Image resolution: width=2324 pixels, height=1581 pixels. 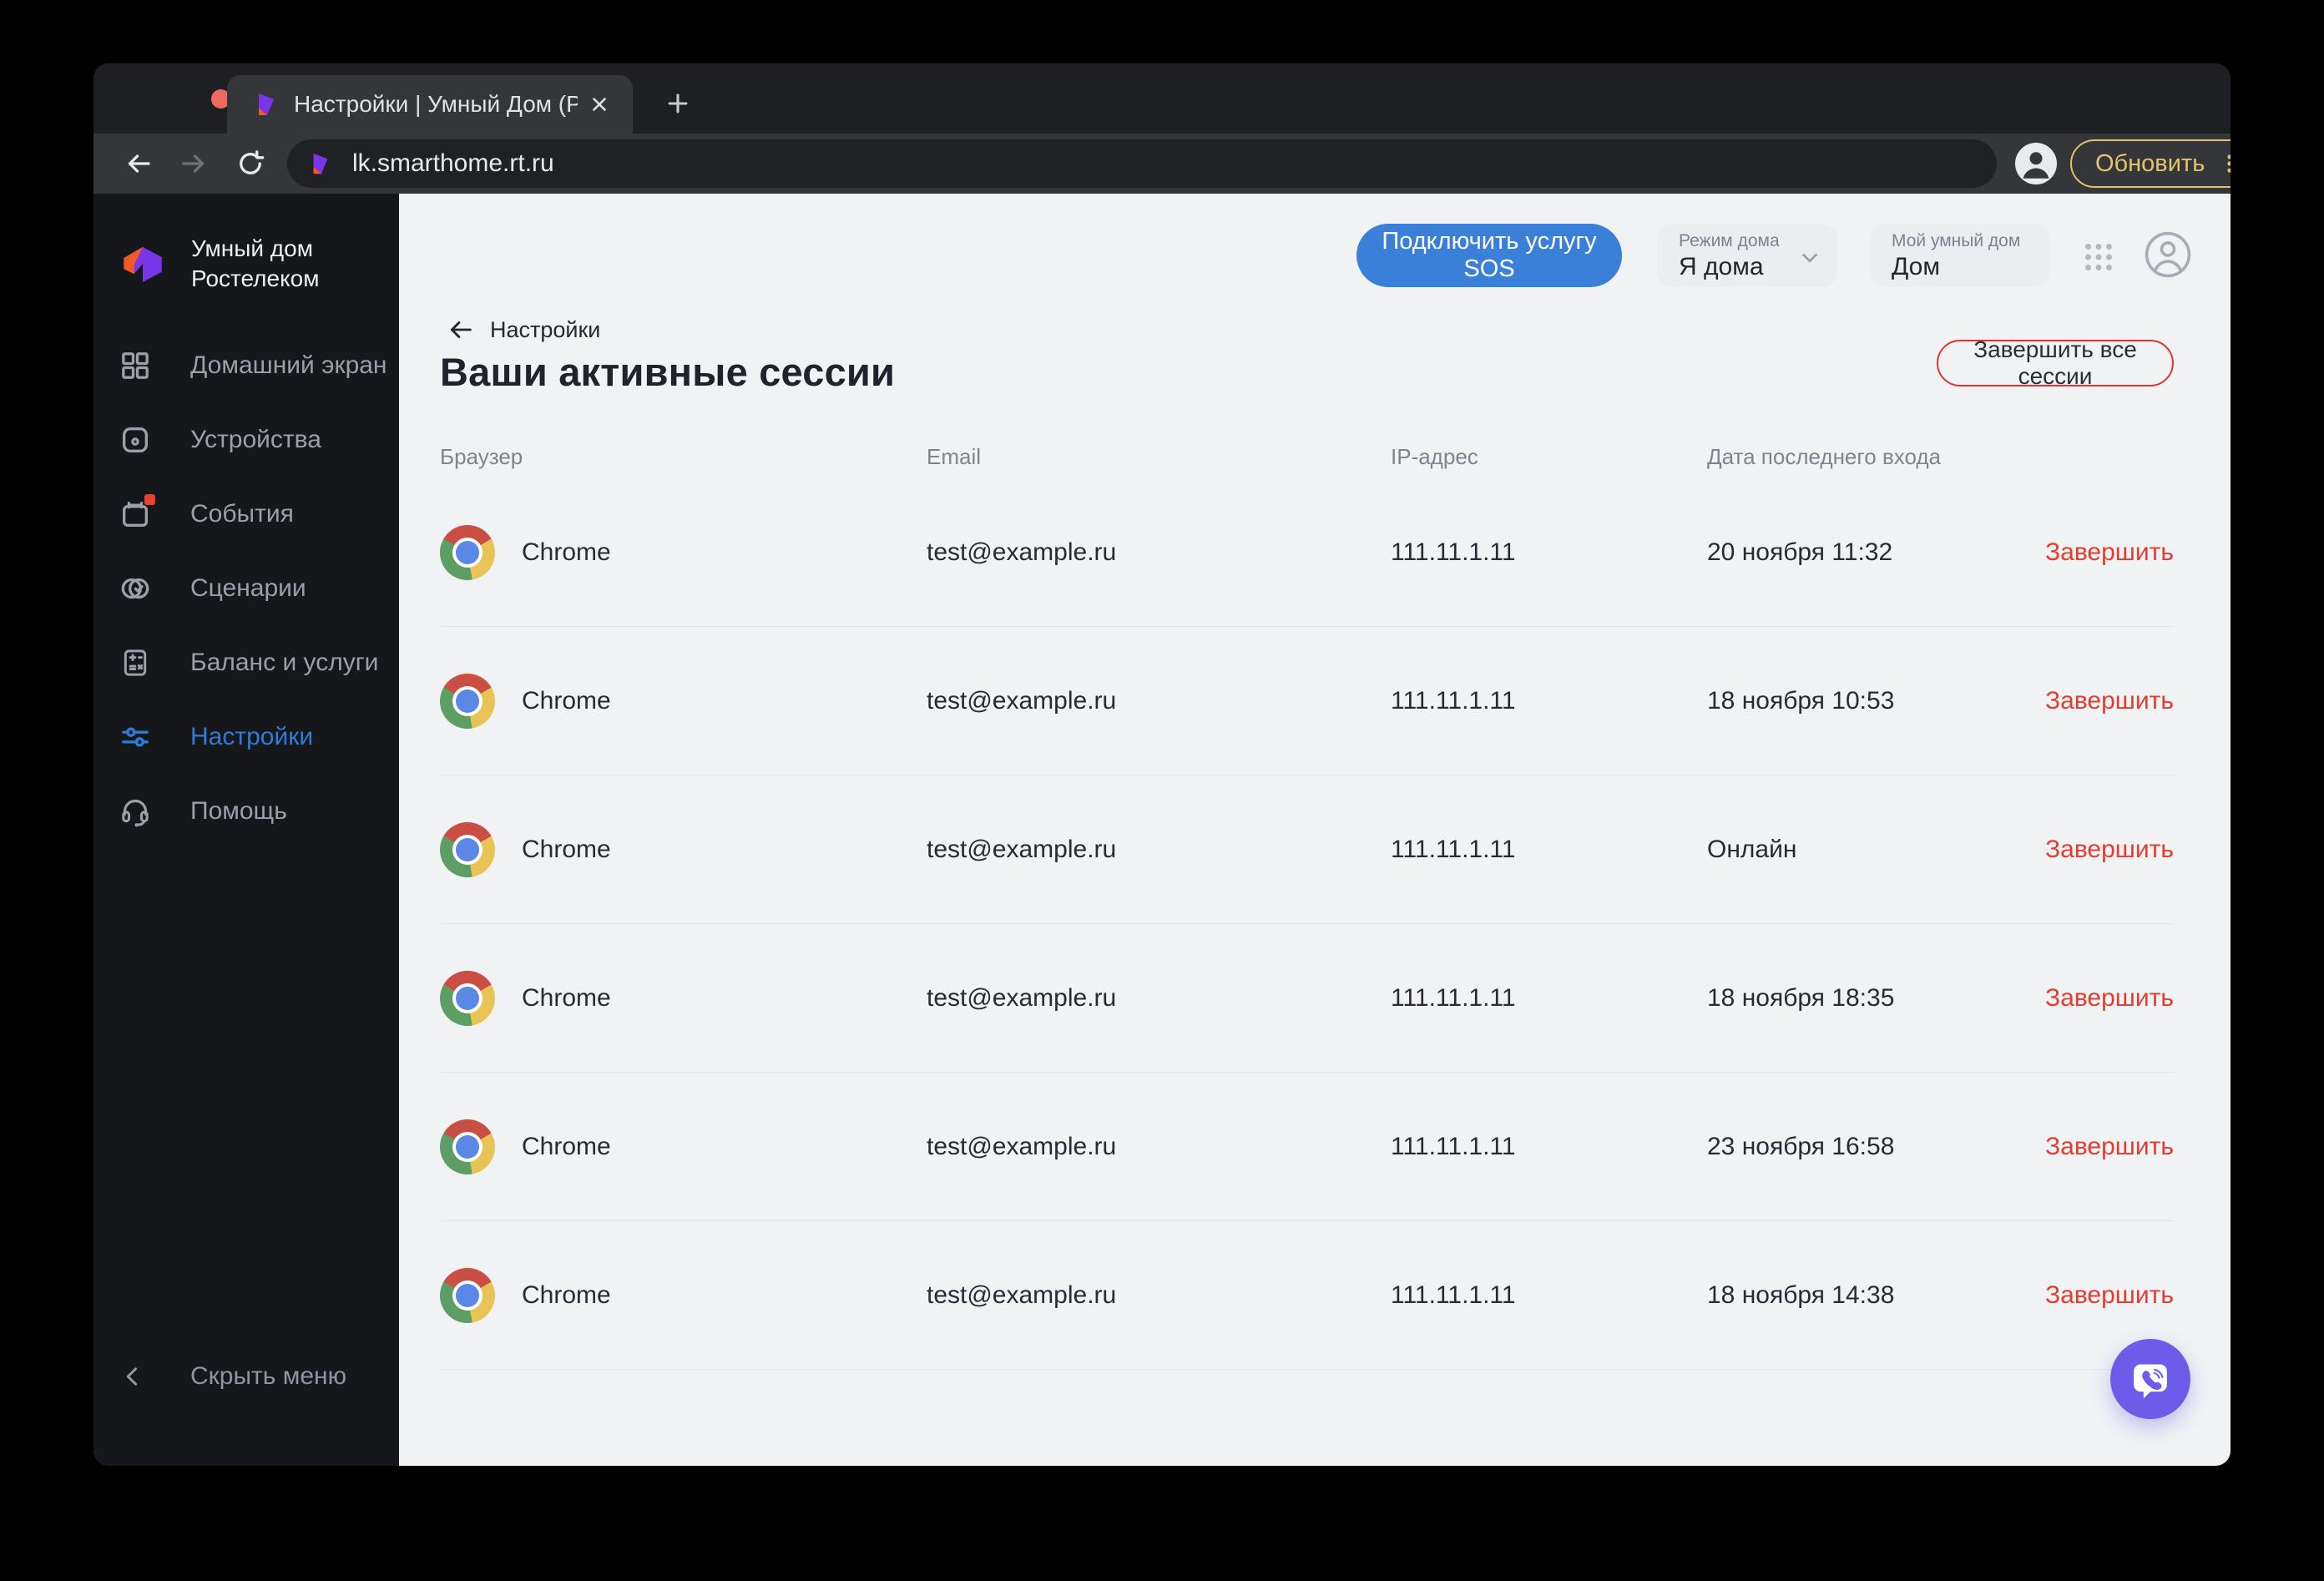 I want to click on home-mode-dropdown: Режим дома Я дома, so click(x=1747, y=255).